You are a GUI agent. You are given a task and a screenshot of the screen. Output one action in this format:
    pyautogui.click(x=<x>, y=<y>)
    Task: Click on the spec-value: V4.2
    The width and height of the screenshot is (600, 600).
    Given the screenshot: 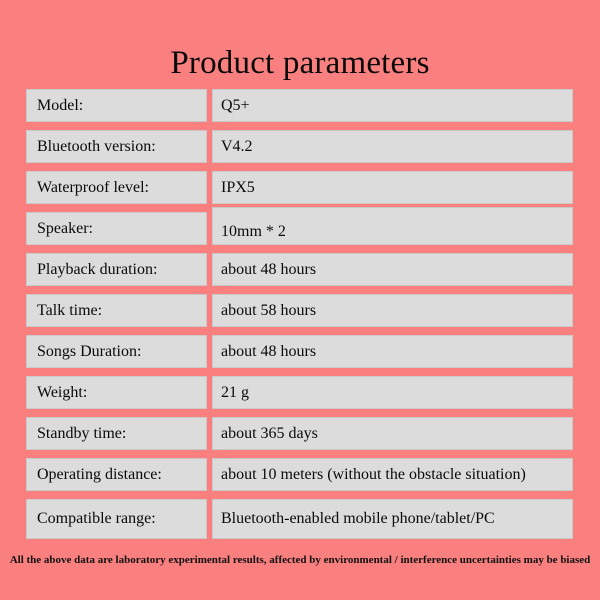 What is the action you would take?
    pyautogui.click(x=392, y=146)
    